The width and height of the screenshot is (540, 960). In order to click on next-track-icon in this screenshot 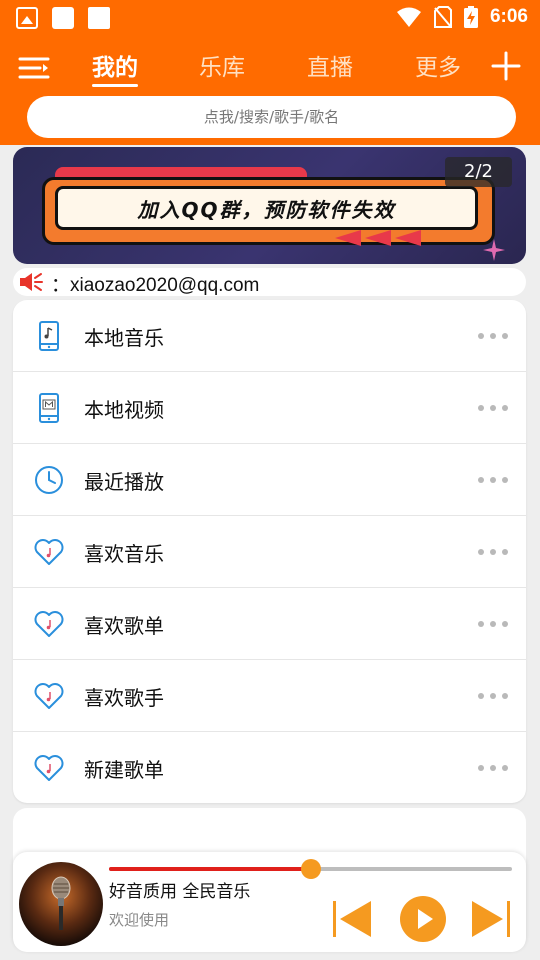, I will do `click(490, 919)`.